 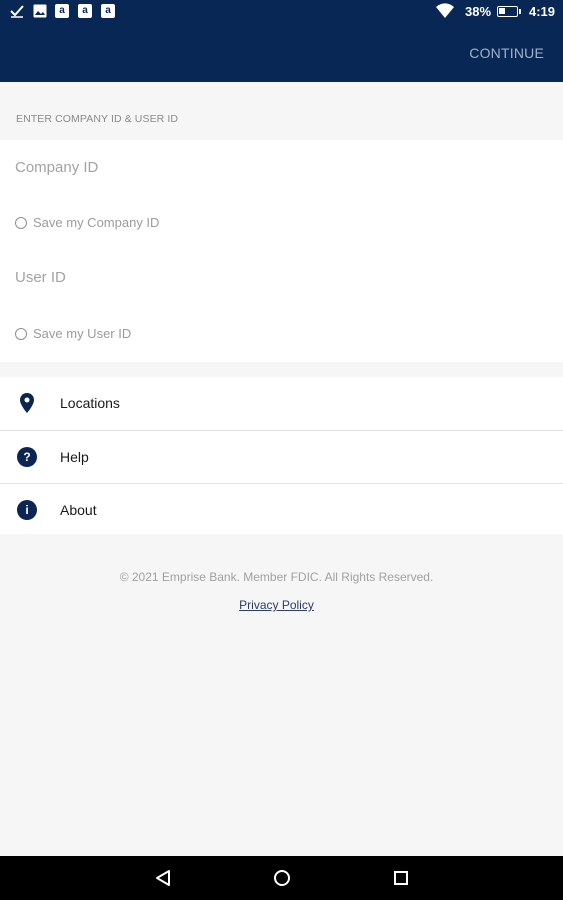 What do you see at coordinates (281, 509) in the screenshot?
I see `menu-item-about: i About` at bounding box center [281, 509].